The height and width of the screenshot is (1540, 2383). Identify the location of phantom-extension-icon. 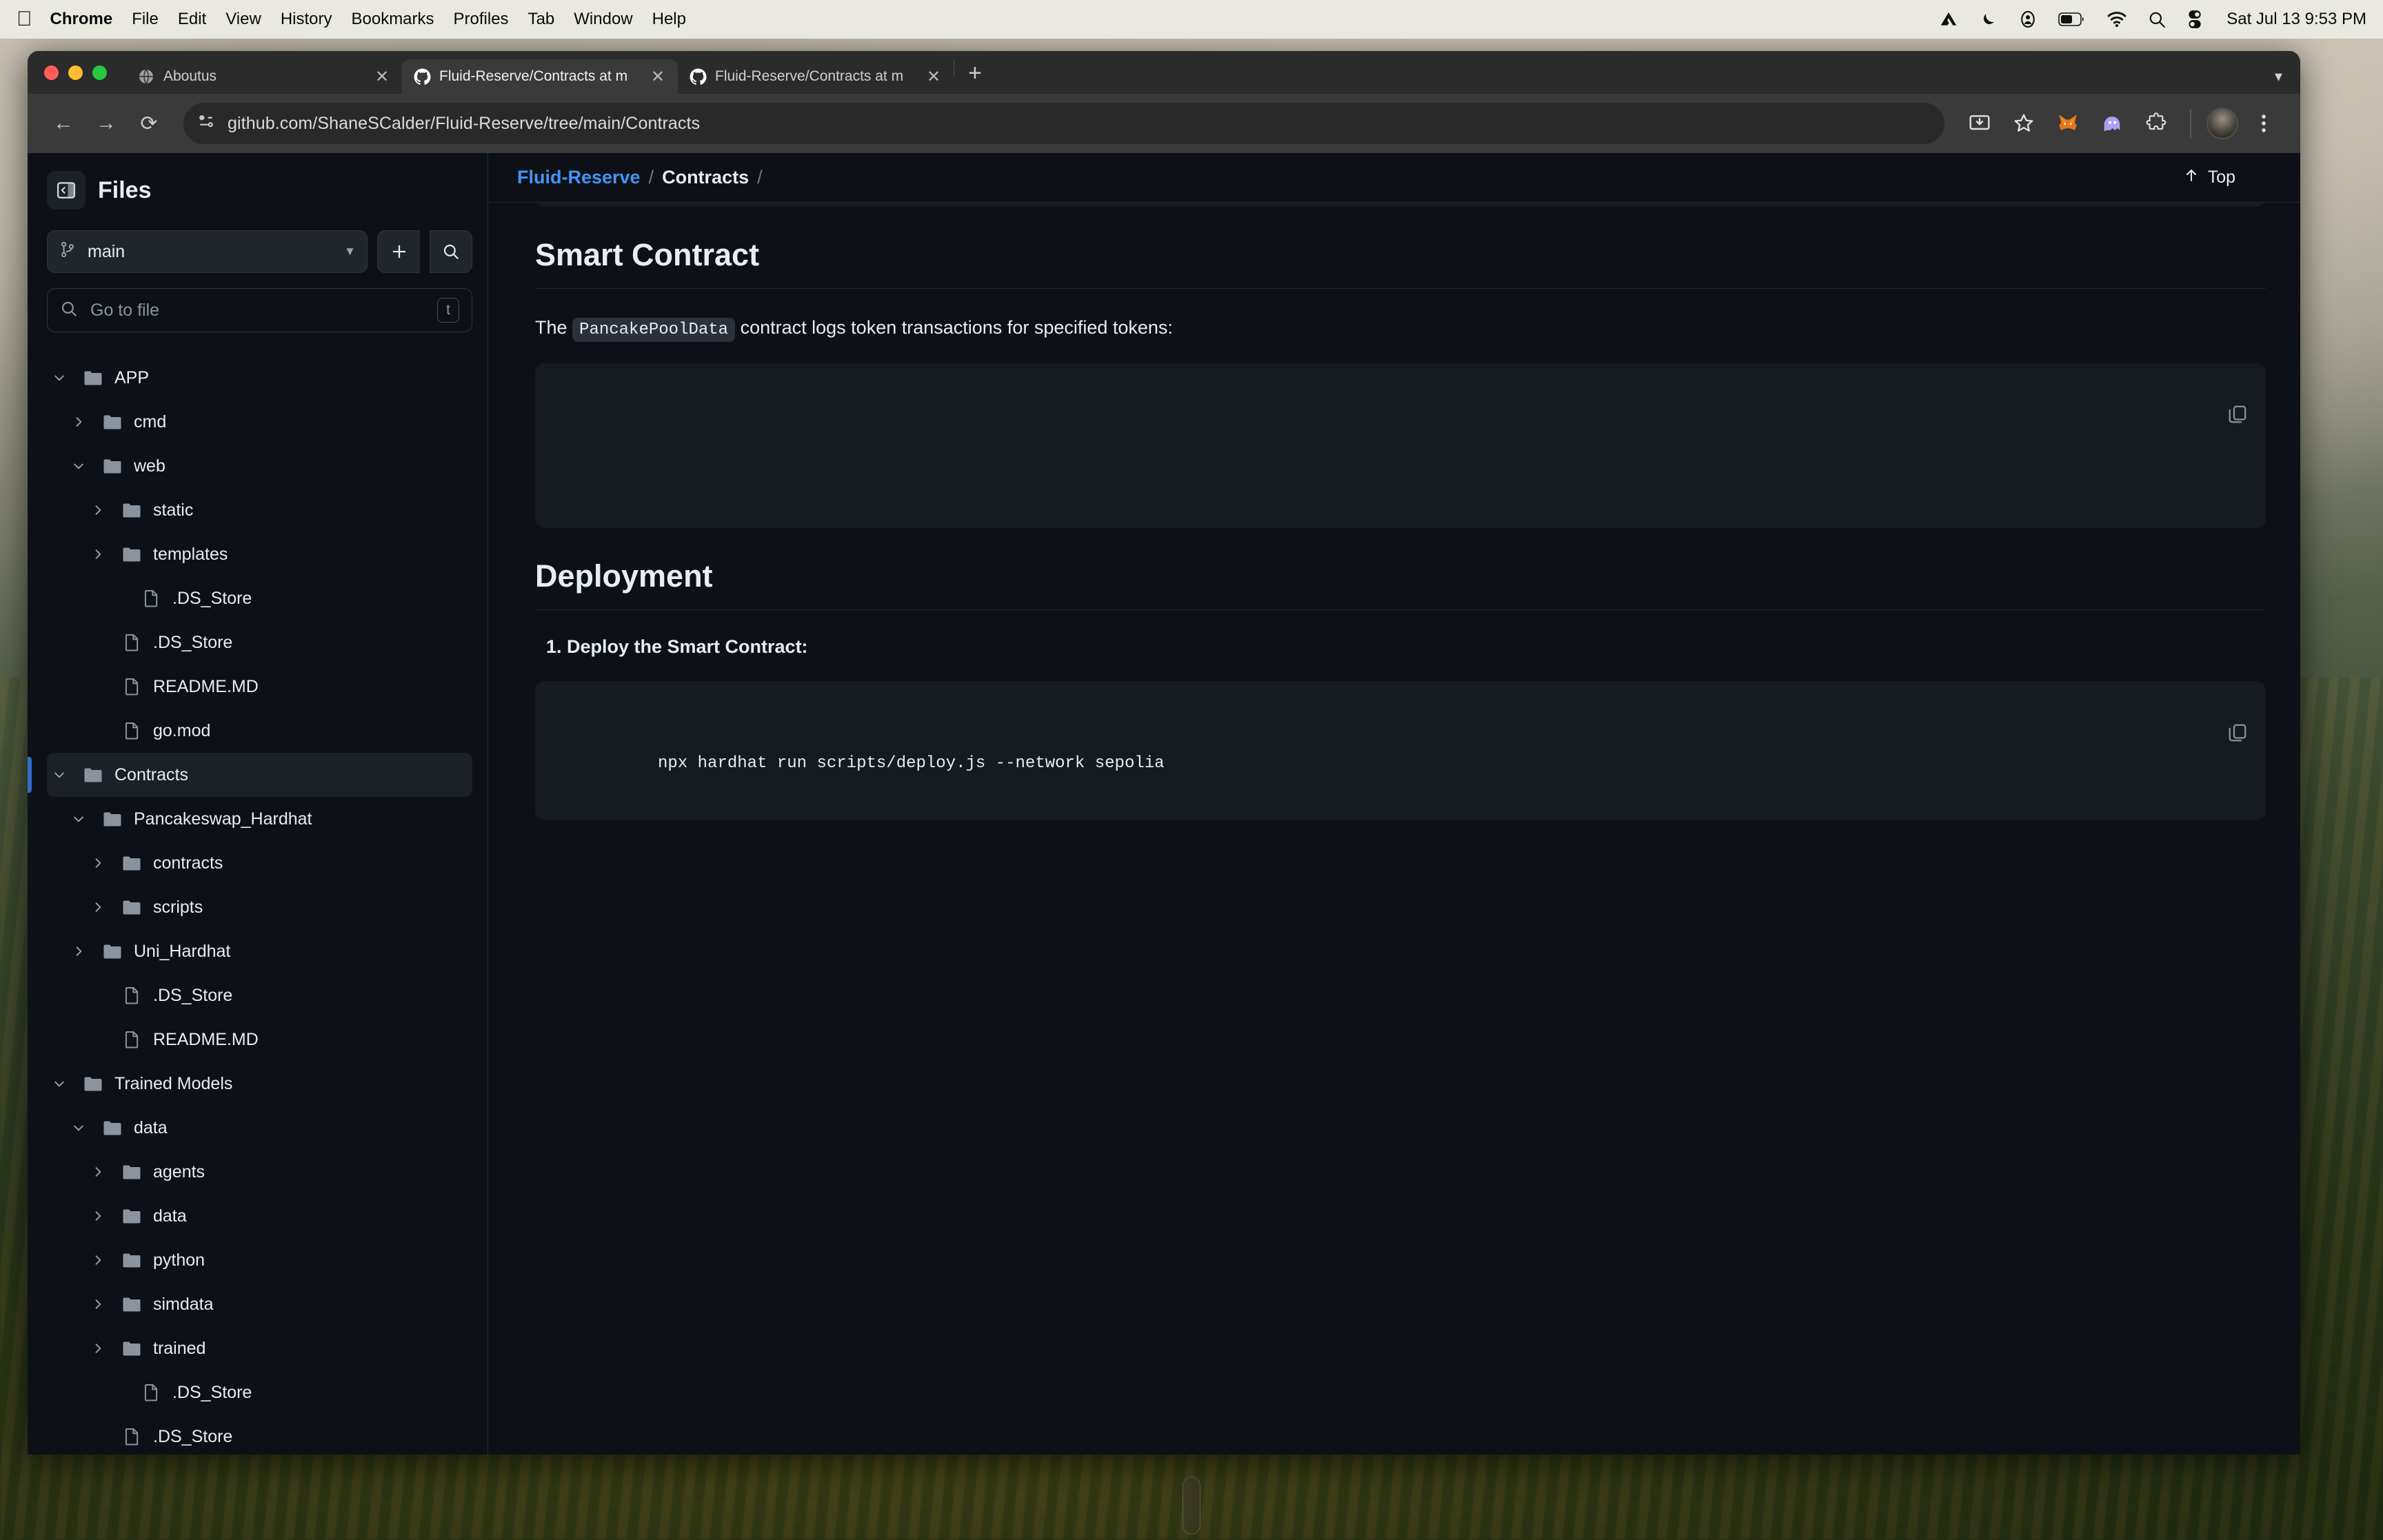
(2112, 124).